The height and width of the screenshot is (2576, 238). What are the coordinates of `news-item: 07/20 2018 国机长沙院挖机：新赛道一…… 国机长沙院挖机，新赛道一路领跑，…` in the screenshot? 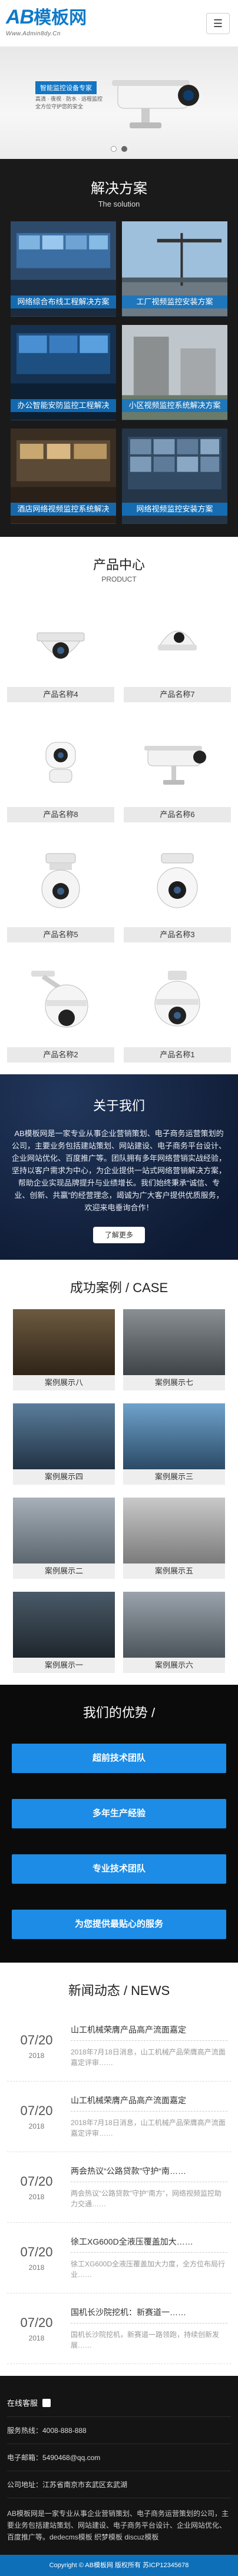 It's located at (119, 2328).